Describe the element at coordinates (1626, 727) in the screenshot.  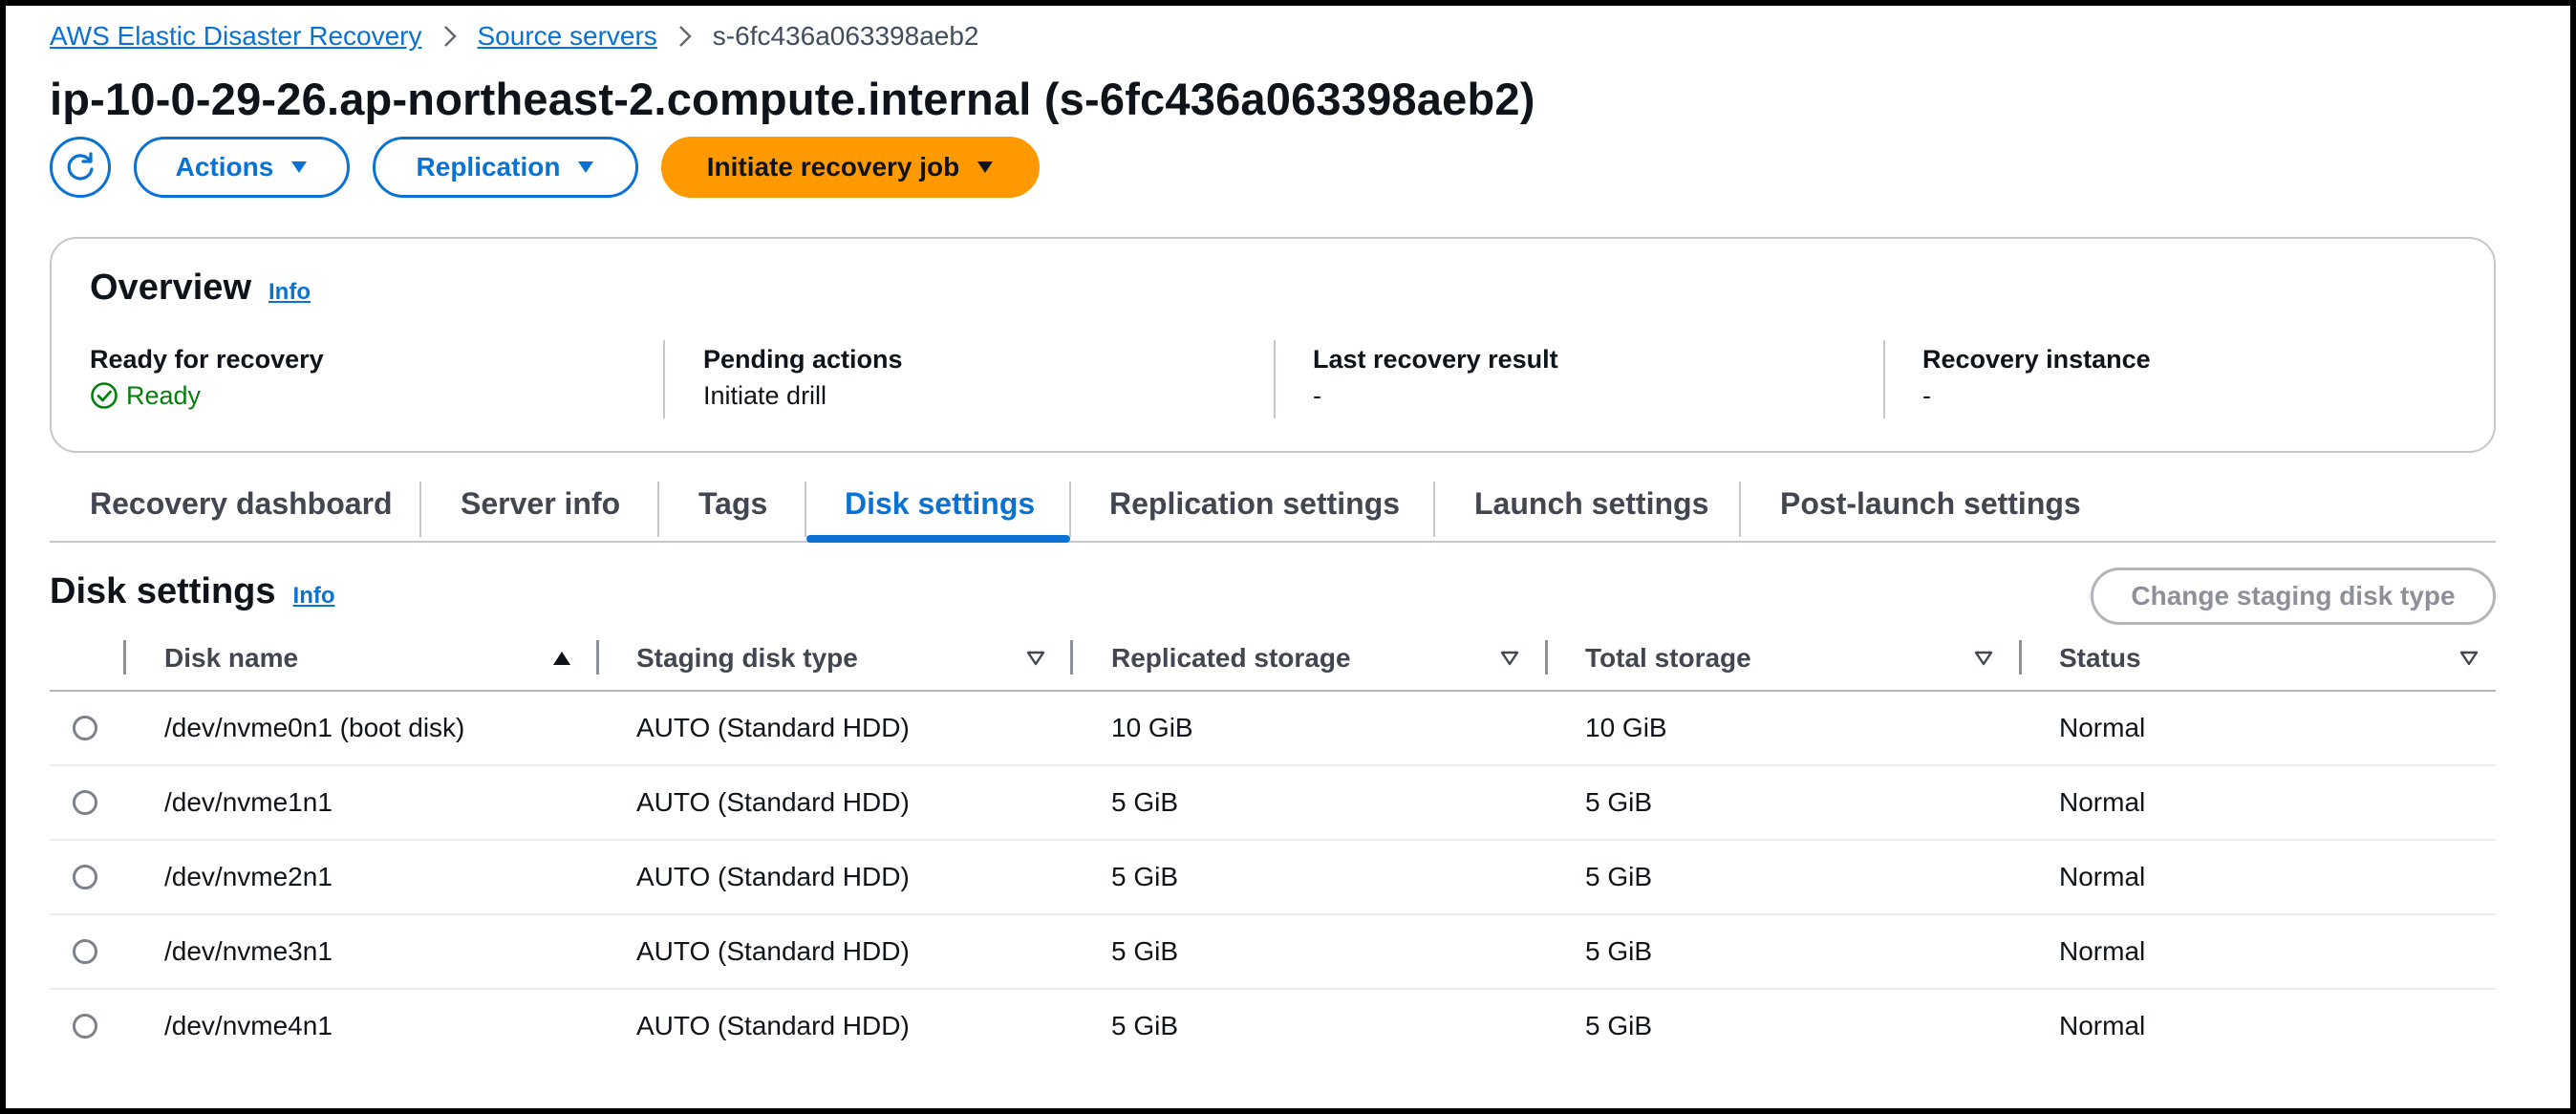
I see `cell-total-storage: 10 GiB` at that location.